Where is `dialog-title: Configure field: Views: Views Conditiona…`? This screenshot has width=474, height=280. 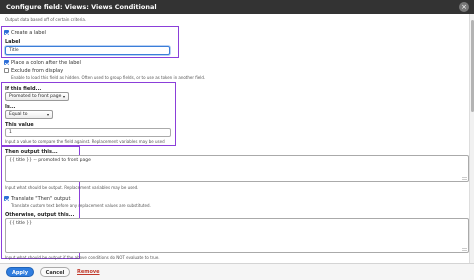 dialog-title: Configure field: Views: Views Conditiona… is located at coordinates (81, 7).